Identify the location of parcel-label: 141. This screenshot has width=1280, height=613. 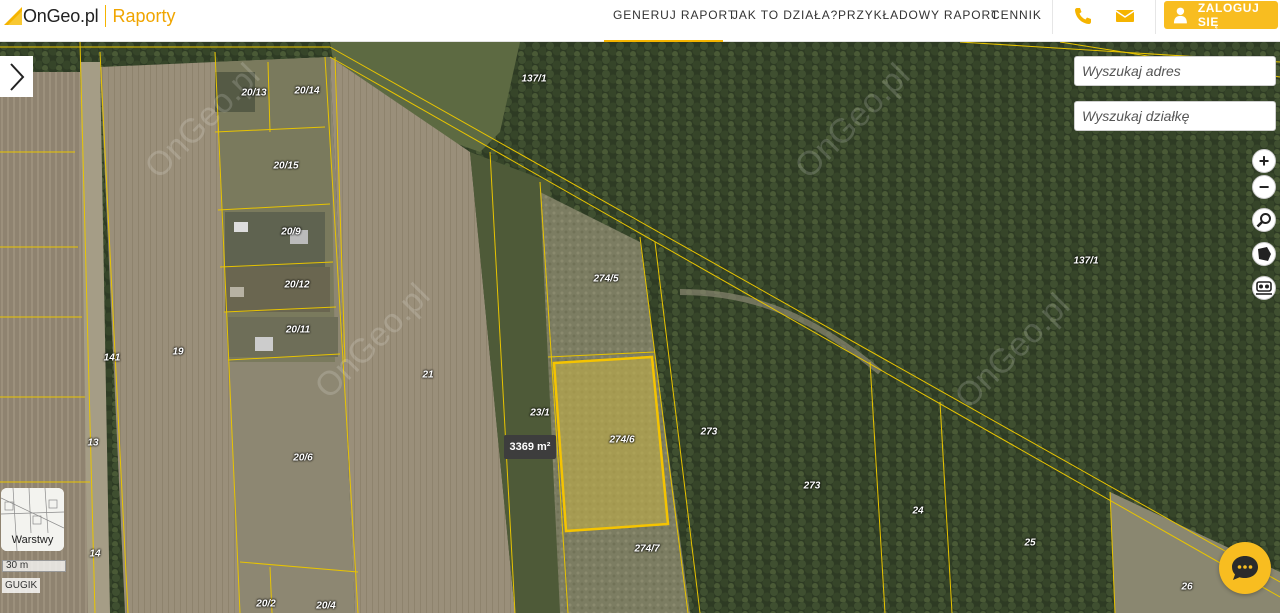
(112, 358).